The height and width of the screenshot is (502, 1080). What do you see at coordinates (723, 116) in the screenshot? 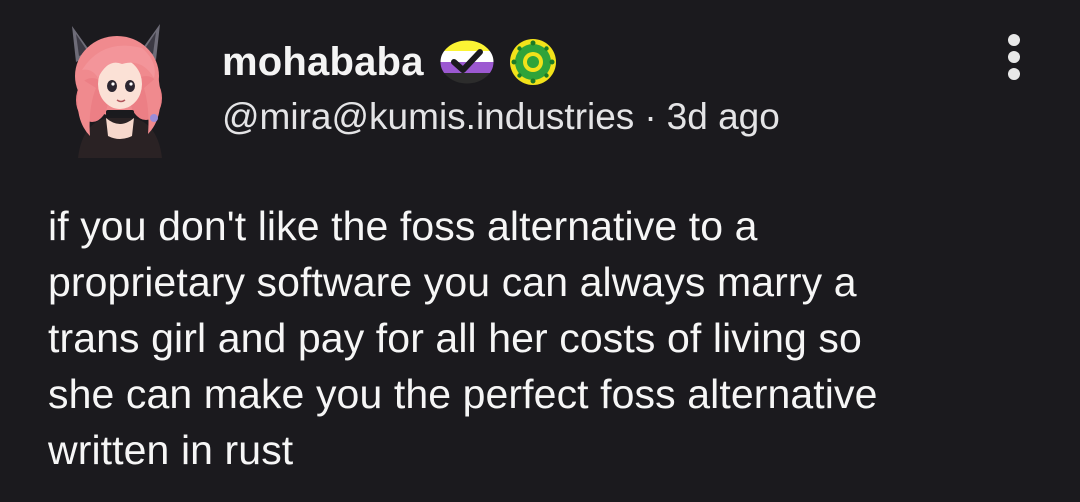
I see `post-timestamp: 3d ago` at bounding box center [723, 116].